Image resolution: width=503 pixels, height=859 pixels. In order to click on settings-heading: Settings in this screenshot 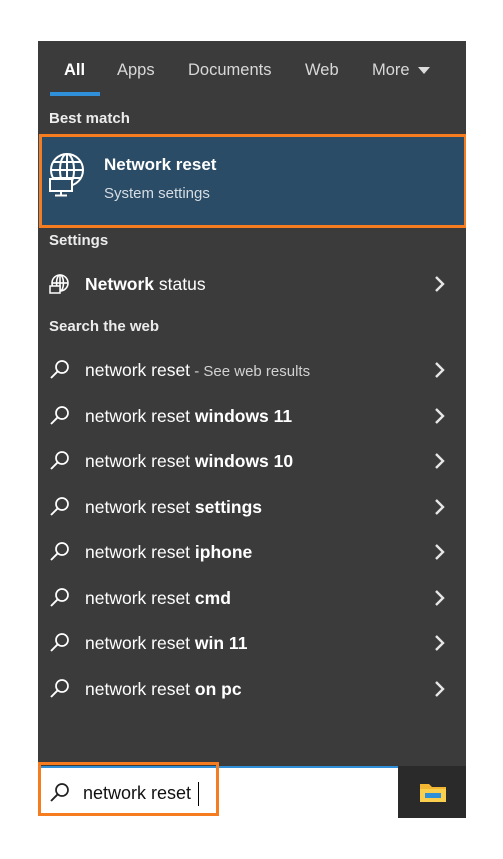, I will do `click(79, 240)`.